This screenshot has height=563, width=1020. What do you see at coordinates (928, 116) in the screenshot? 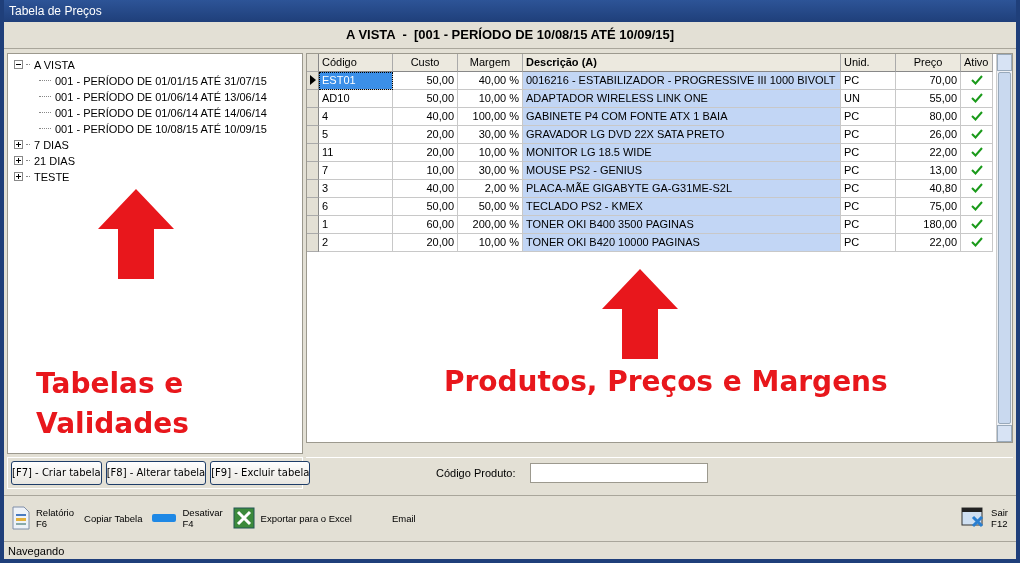
I see `table-cell: 80,00` at bounding box center [928, 116].